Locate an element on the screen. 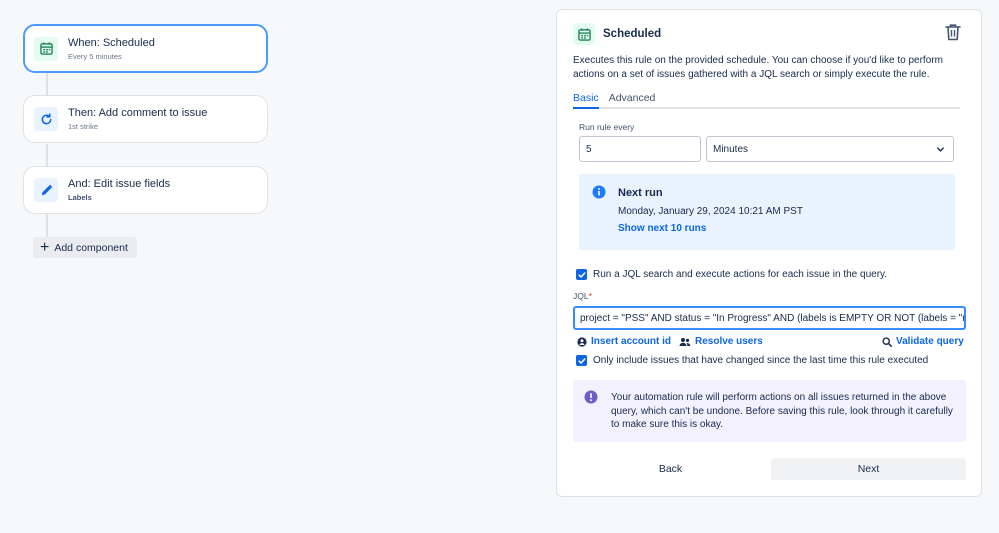  back-button: Back is located at coordinates (670, 469).